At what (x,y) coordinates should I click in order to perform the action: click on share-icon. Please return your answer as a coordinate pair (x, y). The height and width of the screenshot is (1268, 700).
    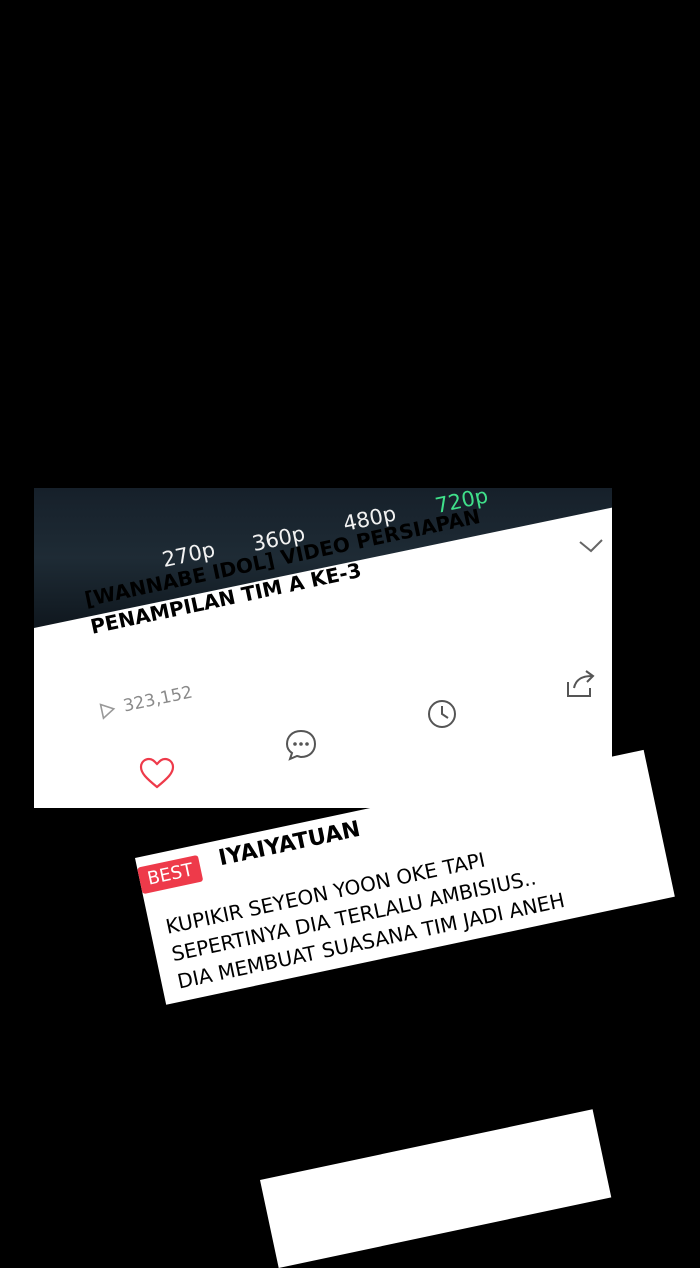
    Looking at the image, I should click on (581, 684).